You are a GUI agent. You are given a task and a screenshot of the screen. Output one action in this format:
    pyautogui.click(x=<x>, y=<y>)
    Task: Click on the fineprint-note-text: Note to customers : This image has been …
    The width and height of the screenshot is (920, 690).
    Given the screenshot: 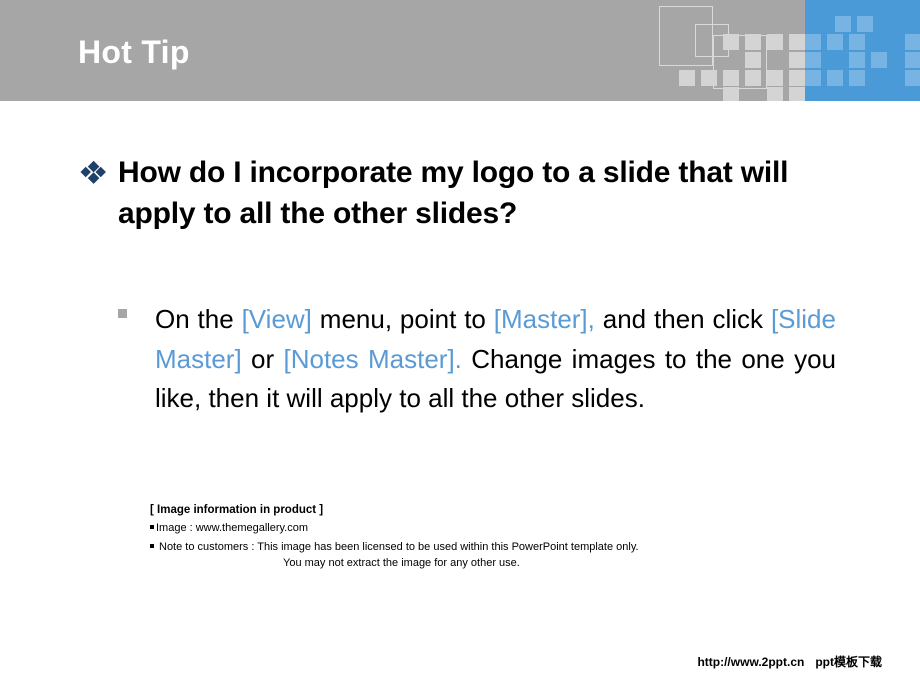 What is the action you would take?
    pyautogui.click(x=399, y=547)
    